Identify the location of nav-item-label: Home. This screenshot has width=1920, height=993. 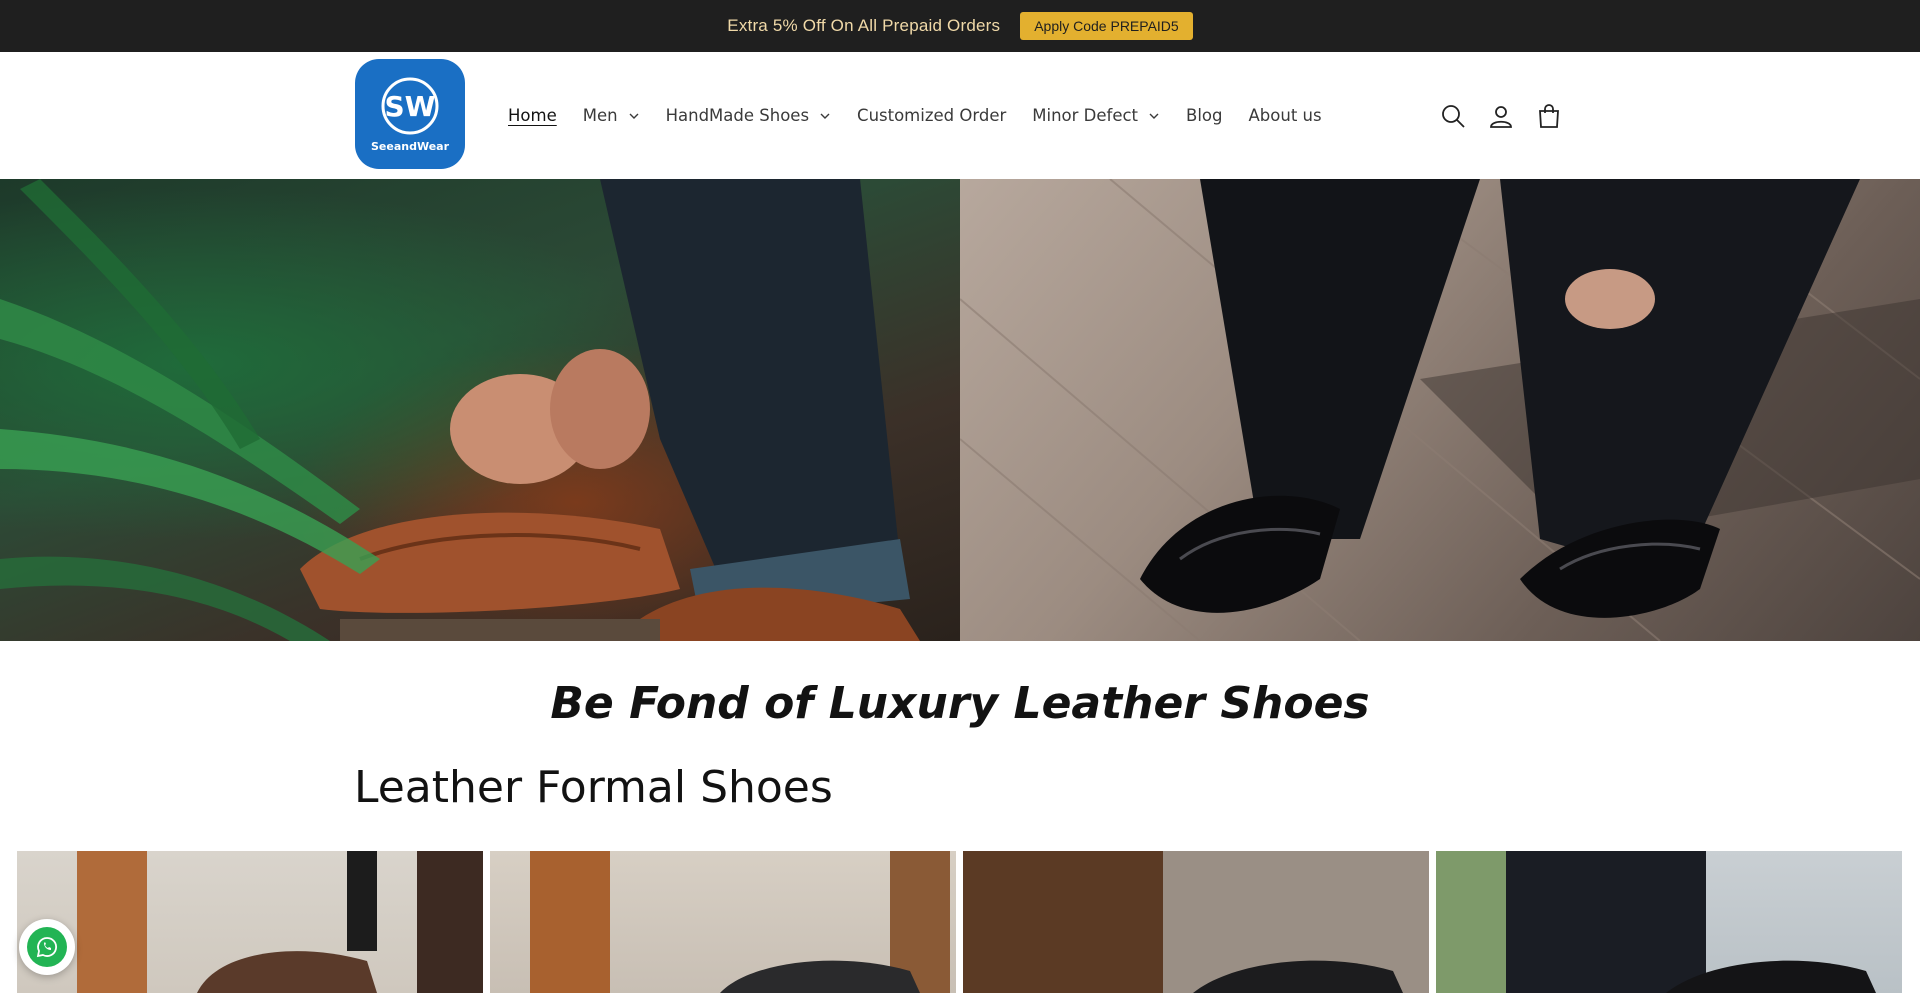
(532, 115).